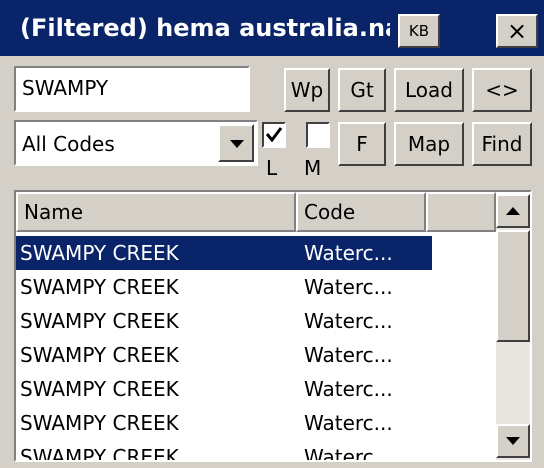 This screenshot has height=468, width=544. I want to click on map-button: Map, so click(429, 144).